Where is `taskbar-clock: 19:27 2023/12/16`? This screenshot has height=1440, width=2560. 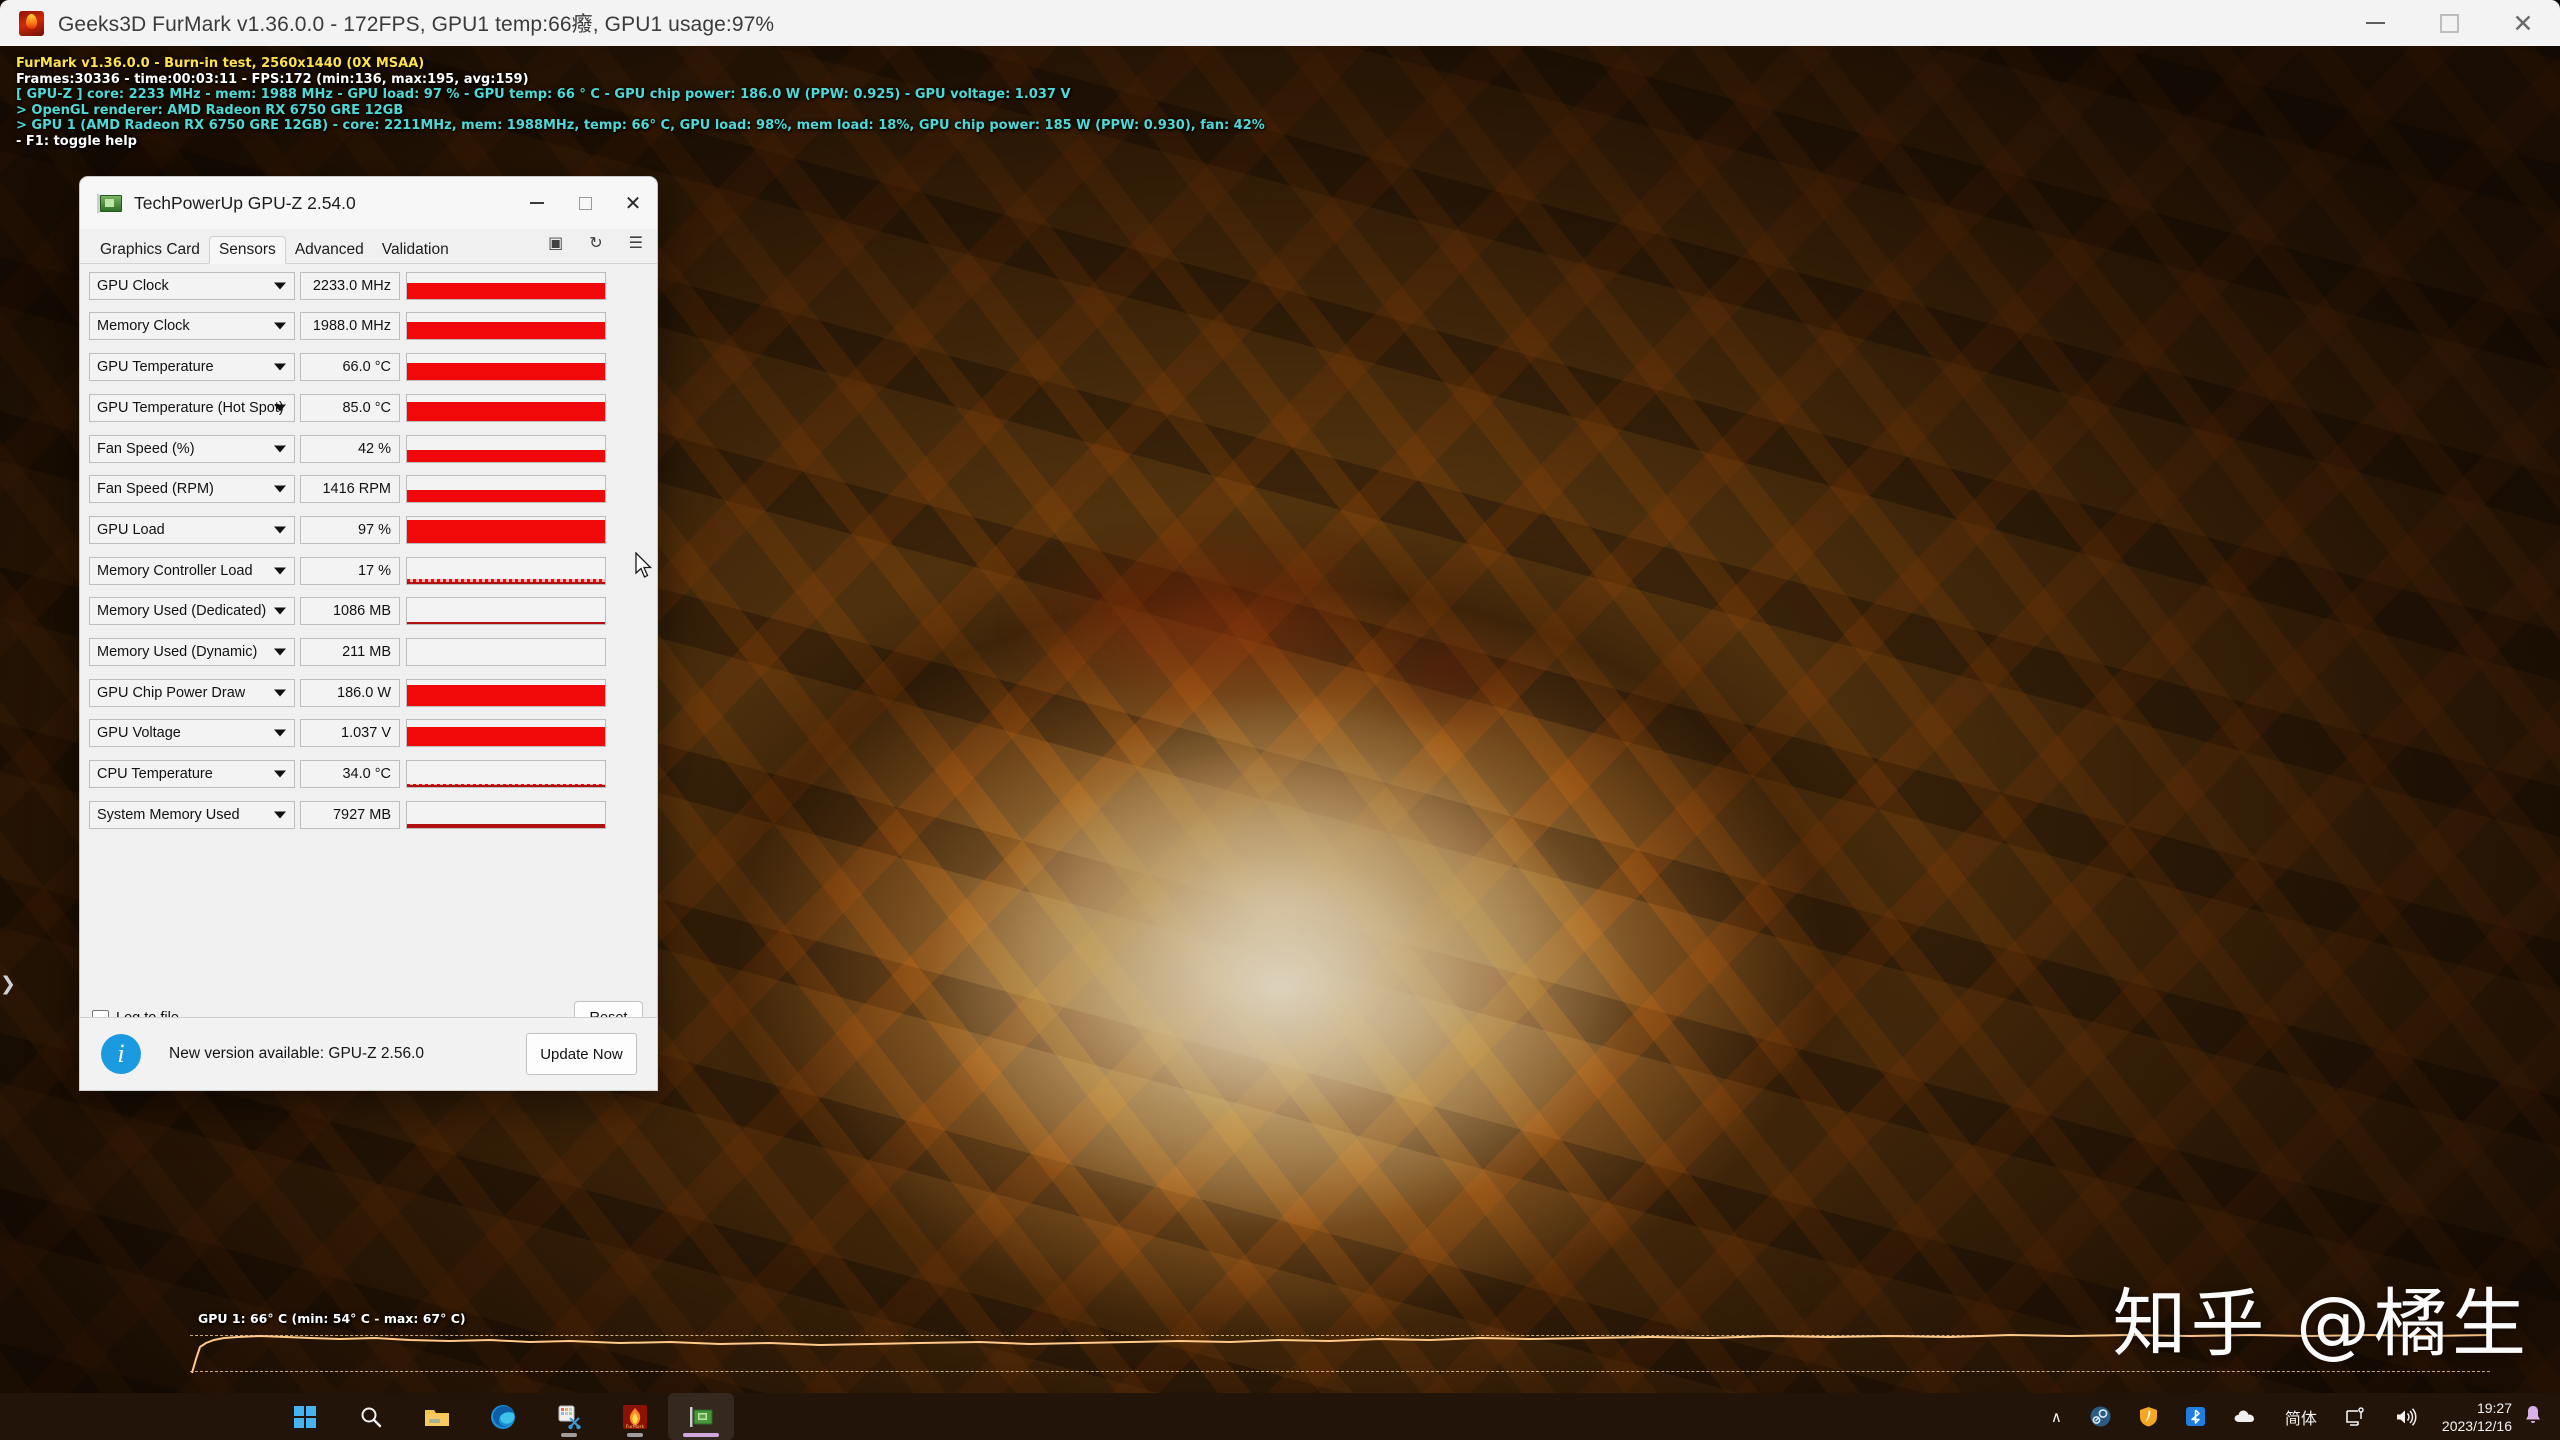
taskbar-clock: 19:27 2023/12/16 is located at coordinates (2478, 1416).